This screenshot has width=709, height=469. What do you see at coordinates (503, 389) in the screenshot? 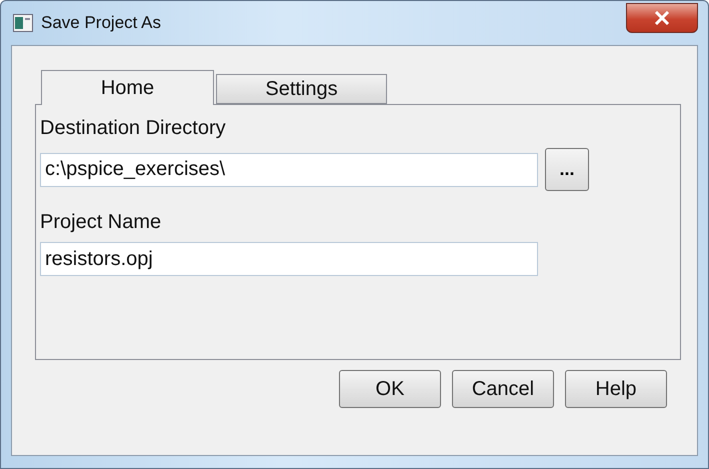
I see `dialog-button: Cancel` at bounding box center [503, 389].